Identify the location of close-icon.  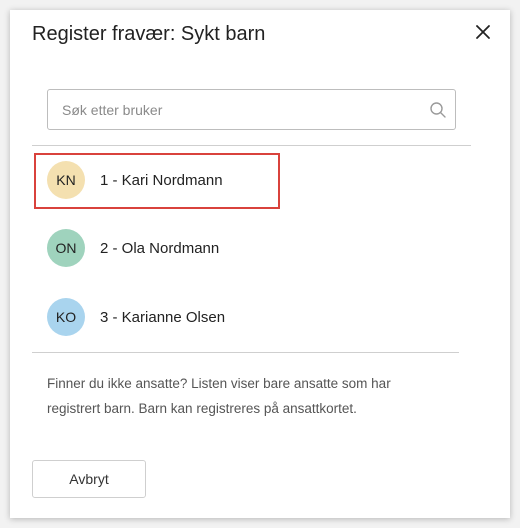
(483, 32).